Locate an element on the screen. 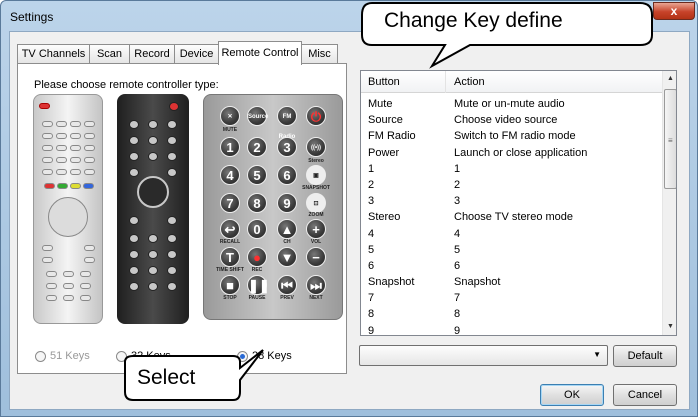  callout-top-text: Change Key define is located at coordinates (473, 20).